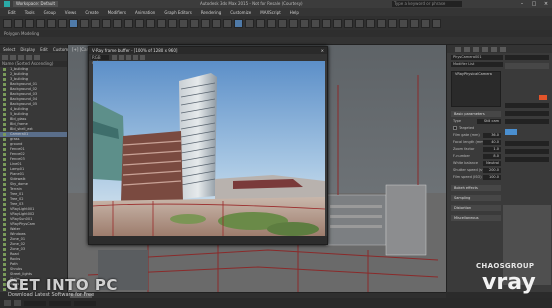 This screenshot has width=552, height=308. Describe the element at coordinates (27, 49) in the screenshot. I see `explorer-tab: Display` at that location.